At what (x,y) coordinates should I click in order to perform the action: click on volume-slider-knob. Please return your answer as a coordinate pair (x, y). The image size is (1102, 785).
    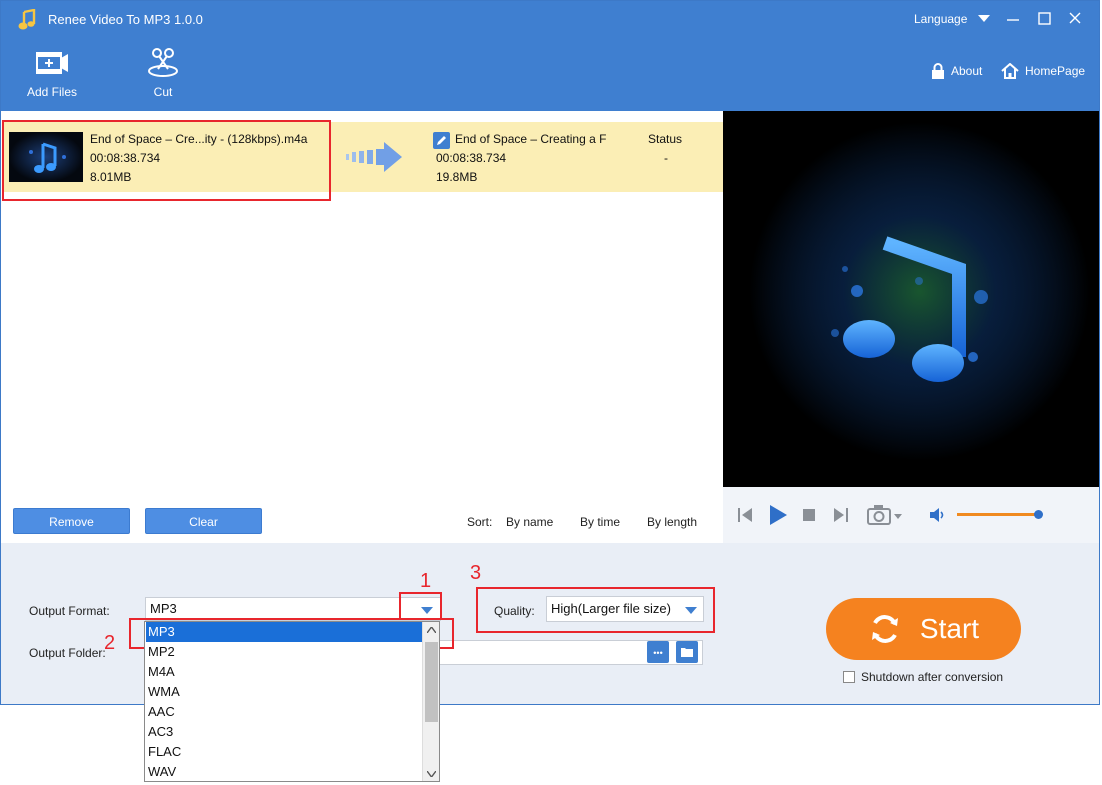
    Looking at the image, I should click on (1038, 514).